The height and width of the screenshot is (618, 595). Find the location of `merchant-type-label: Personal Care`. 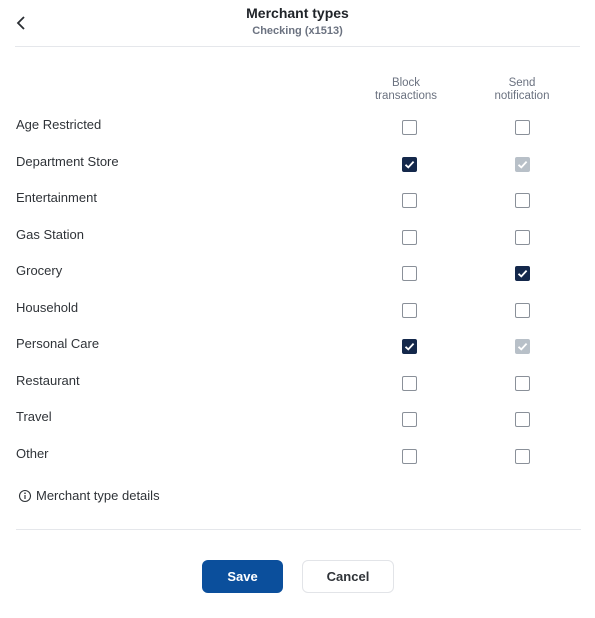

merchant-type-label: Personal Care is located at coordinates (58, 343).